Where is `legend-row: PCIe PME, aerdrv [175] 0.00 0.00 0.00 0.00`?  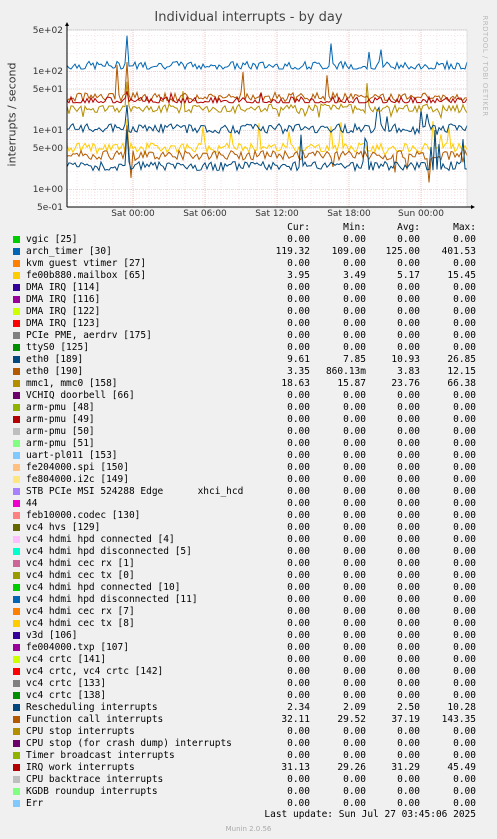 legend-row: PCIe PME, aerdrv [175] 0.00 0.00 0.00 0.00 is located at coordinates (248, 336).